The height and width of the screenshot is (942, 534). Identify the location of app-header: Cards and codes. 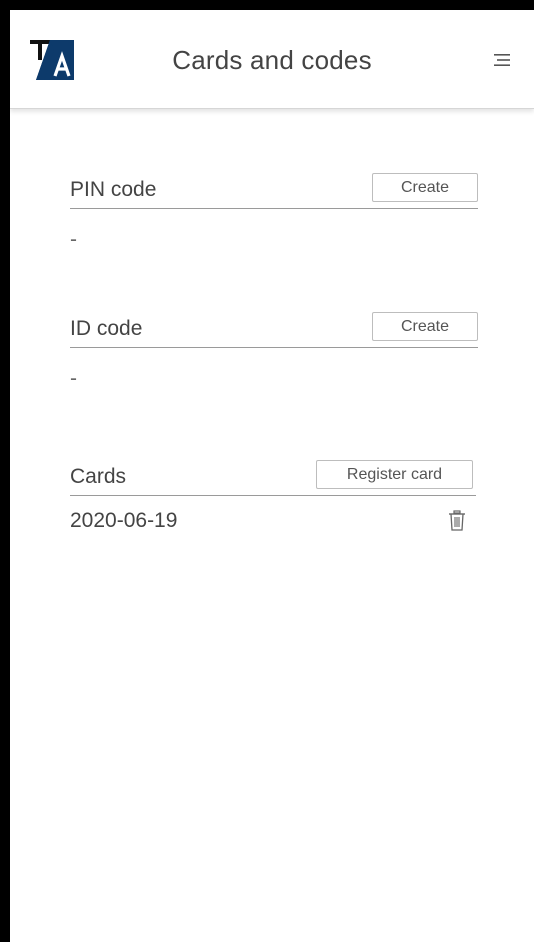
(272, 59).